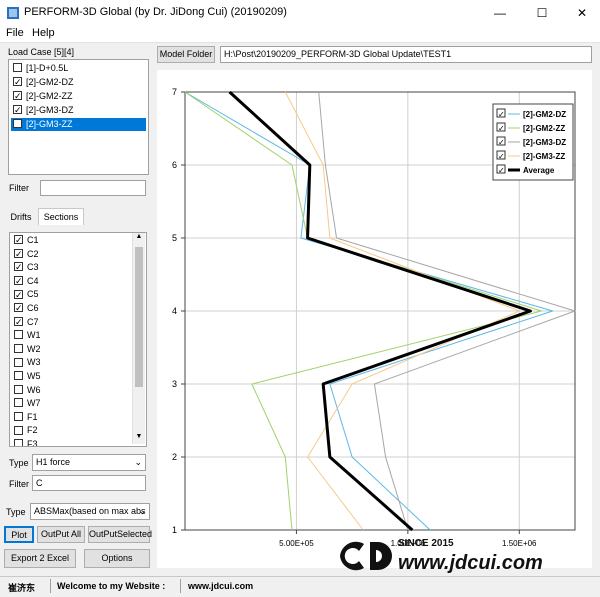  I want to click on section-item-label: C4, so click(33, 280).